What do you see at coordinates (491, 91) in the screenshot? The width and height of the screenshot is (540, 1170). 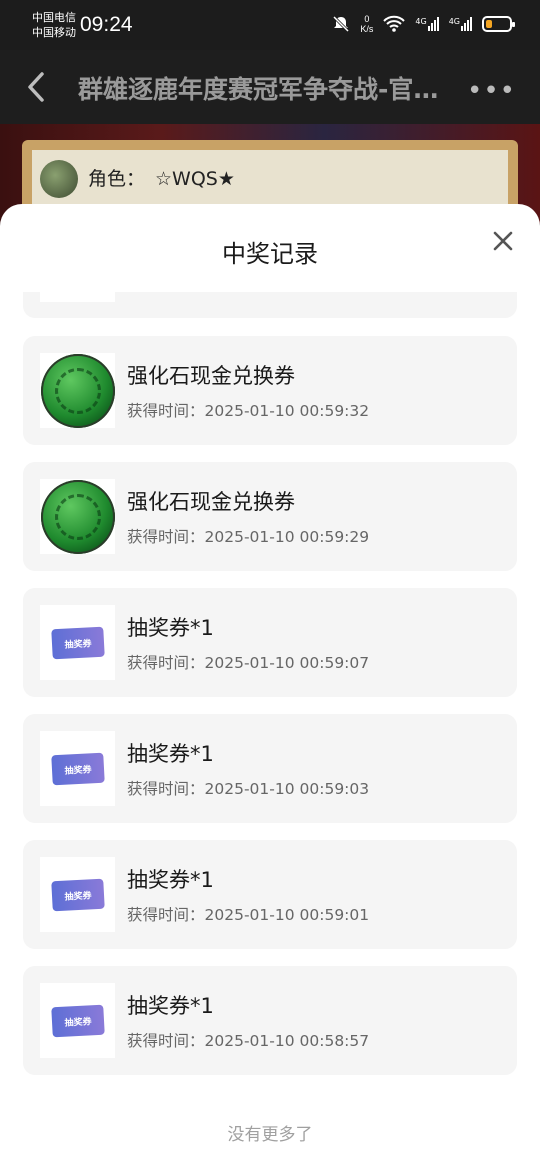 I see `more-options-icon: •••` at bounding box center [491, 91].